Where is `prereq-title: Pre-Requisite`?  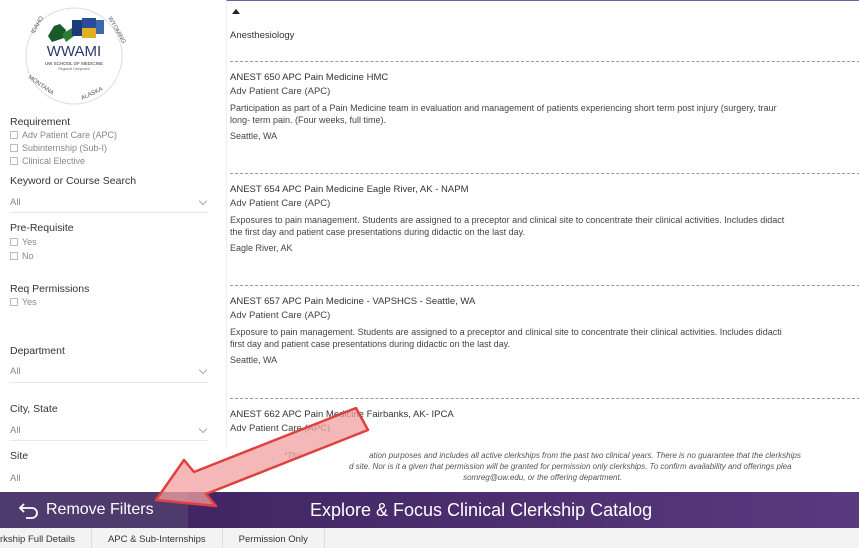
prereq-title: Pre-Requisite is located at coordinates (42, 228).